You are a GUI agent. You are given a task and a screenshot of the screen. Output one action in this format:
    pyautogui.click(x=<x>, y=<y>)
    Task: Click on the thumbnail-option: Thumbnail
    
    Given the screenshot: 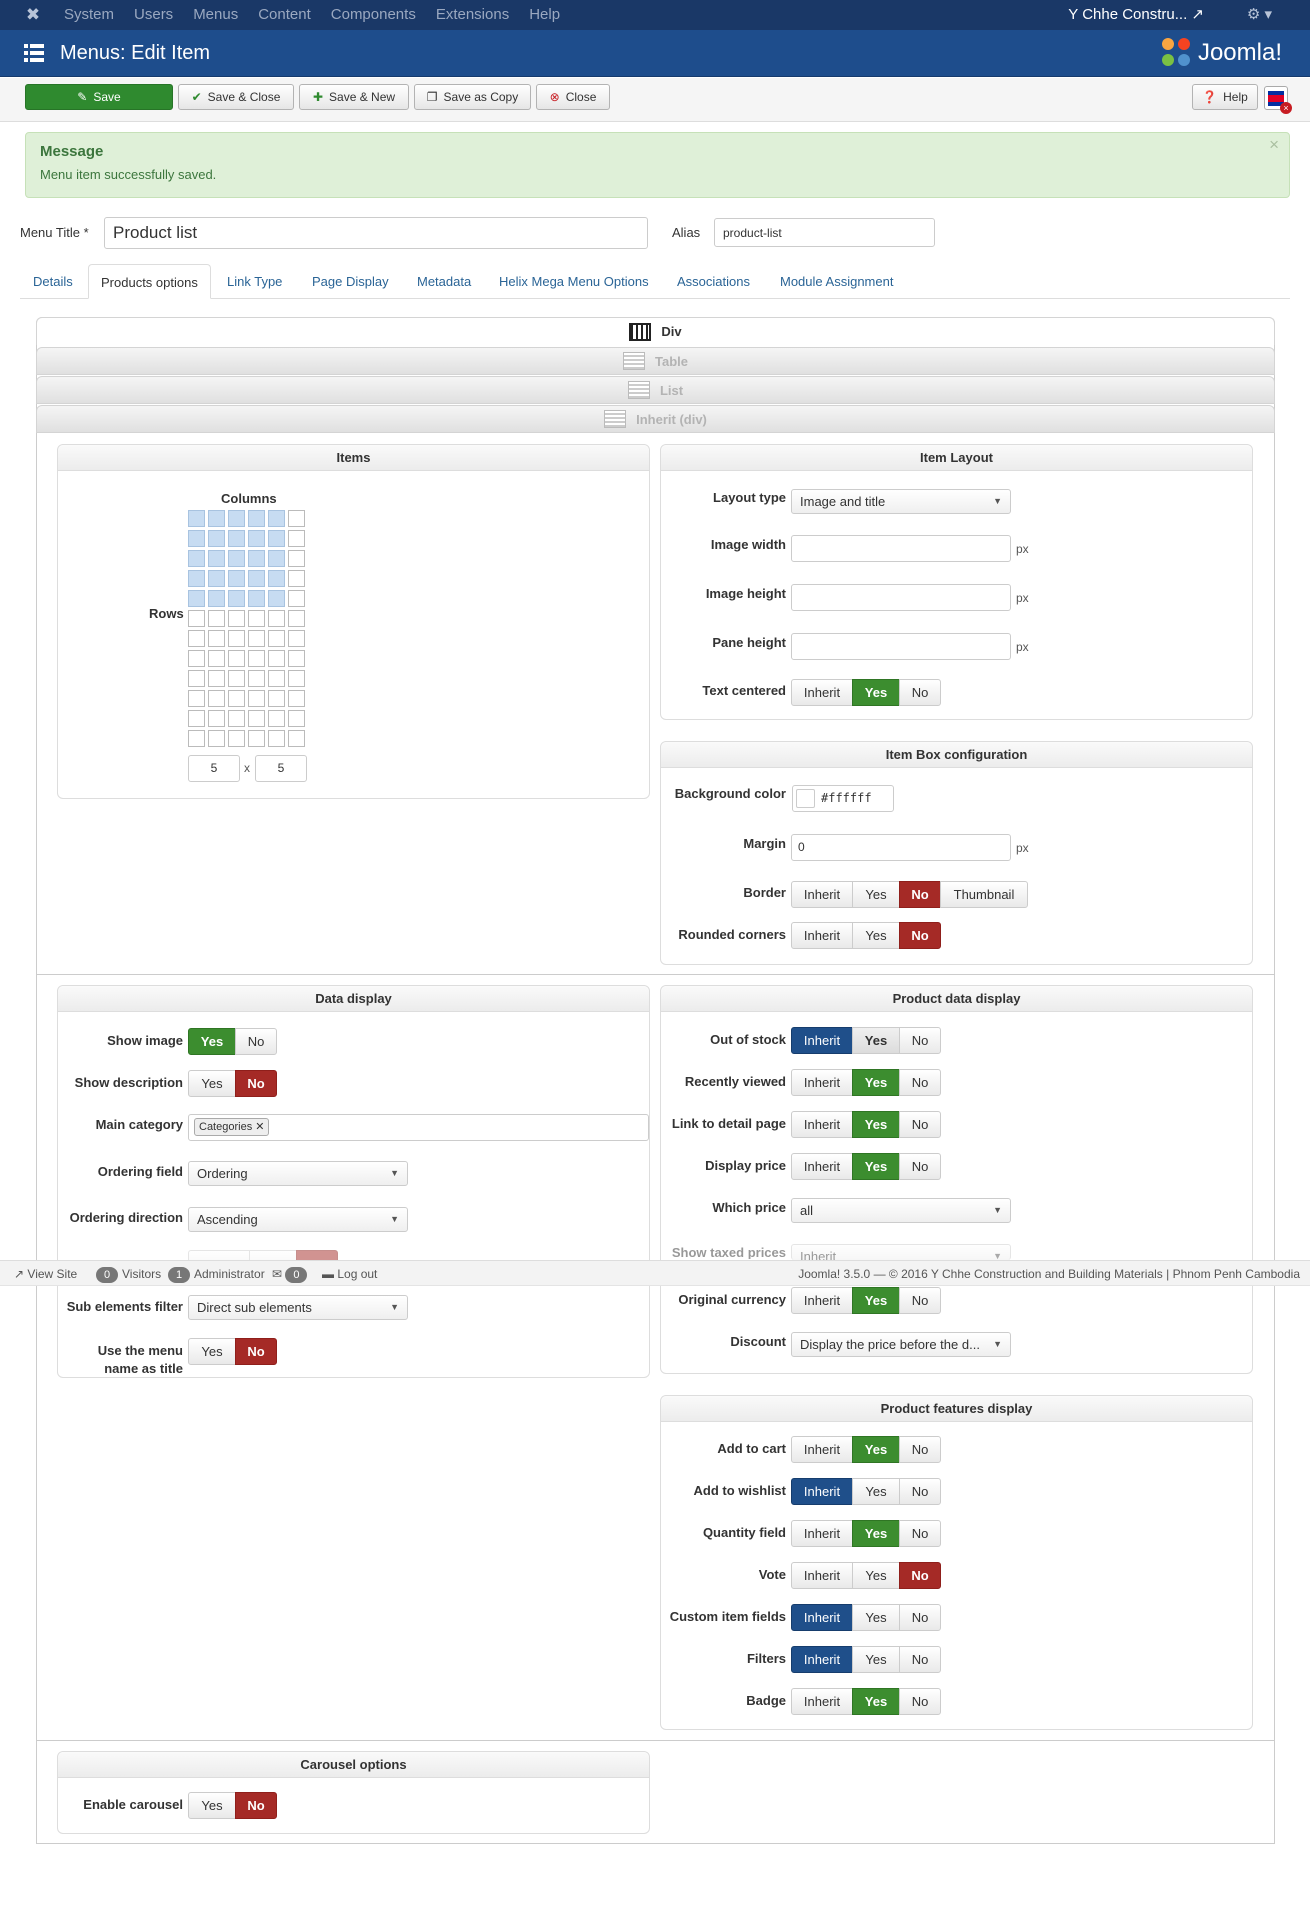 What is the action you would take?
    pyautogui.click(x=984, y=894)
    